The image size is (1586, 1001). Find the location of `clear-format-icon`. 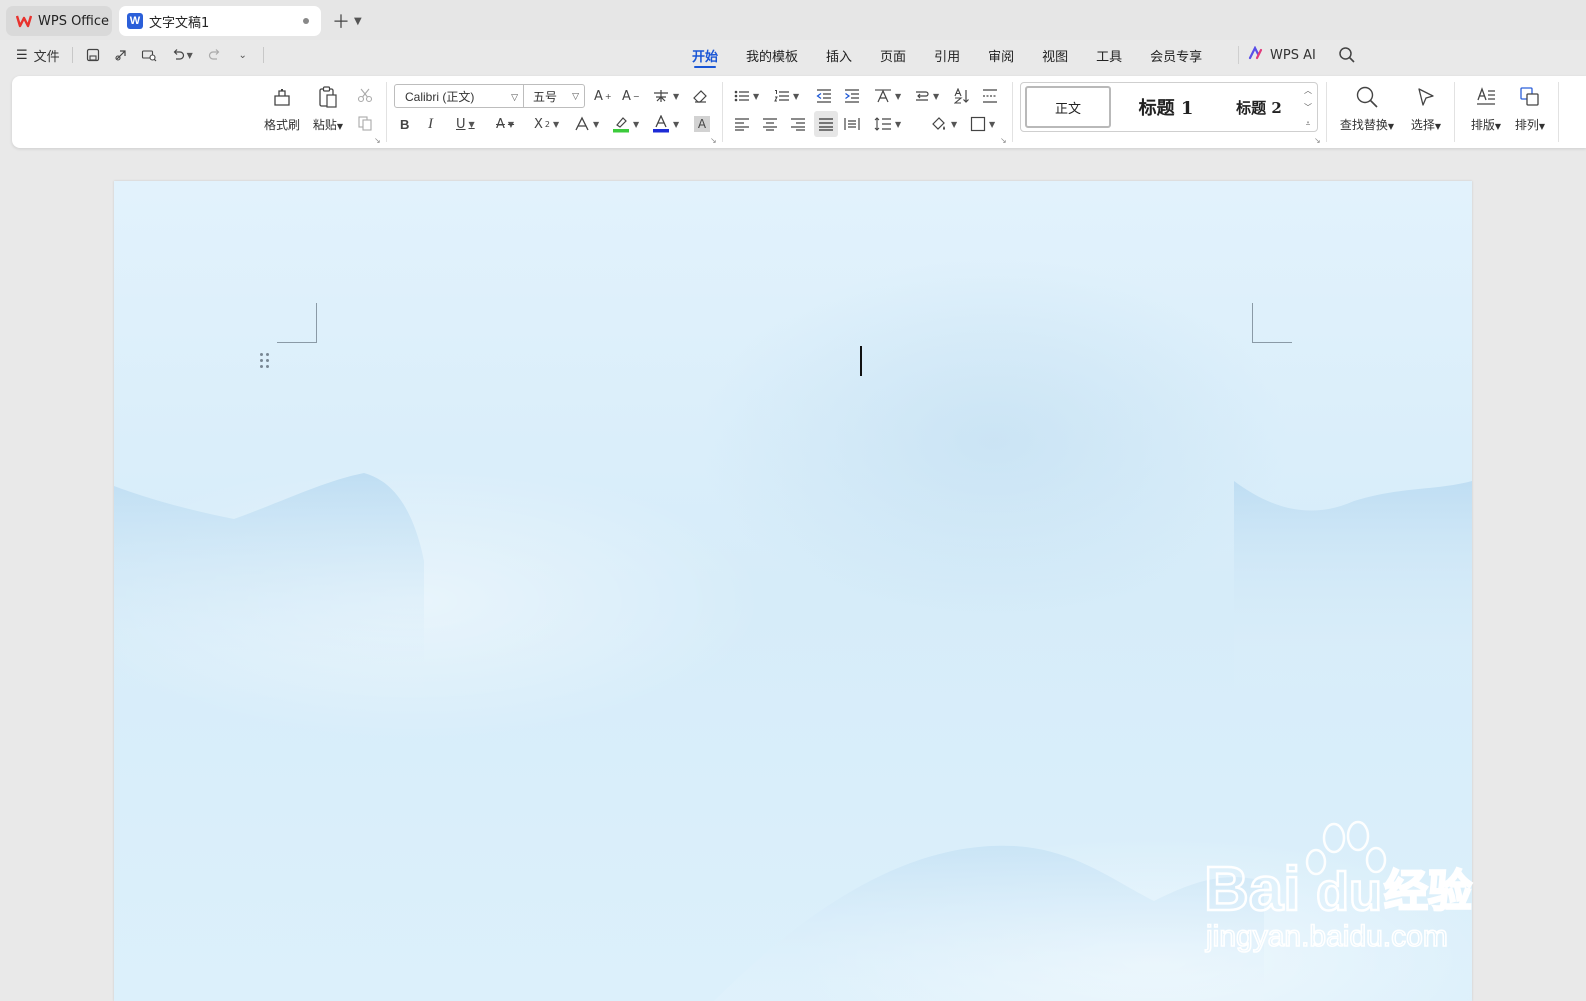

clear-format-icon is located at coordinates (700, 96).